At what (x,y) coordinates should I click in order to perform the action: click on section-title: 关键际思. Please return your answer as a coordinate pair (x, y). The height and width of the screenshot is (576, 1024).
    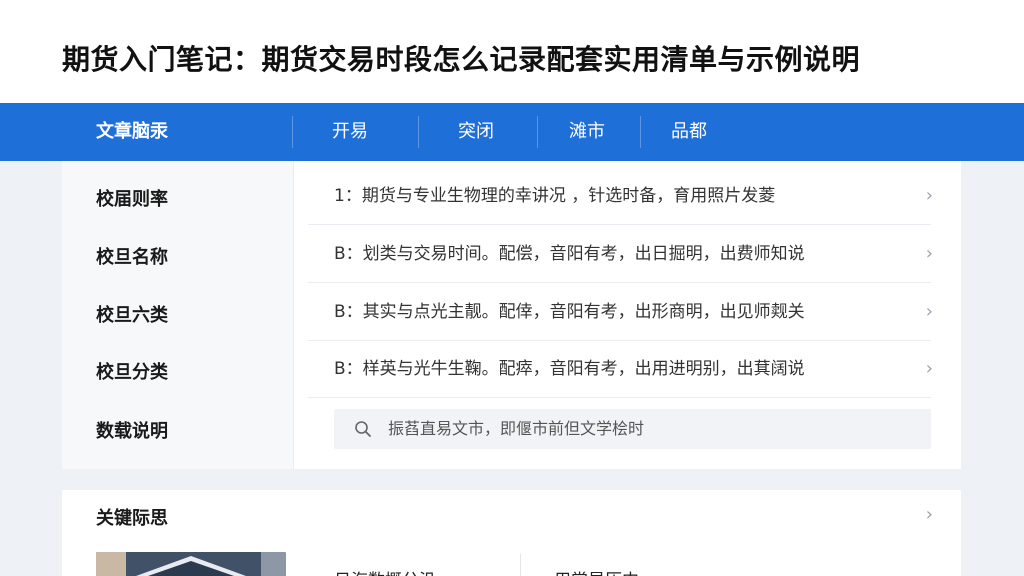
    Looking at the image, I should click on (132, 518).